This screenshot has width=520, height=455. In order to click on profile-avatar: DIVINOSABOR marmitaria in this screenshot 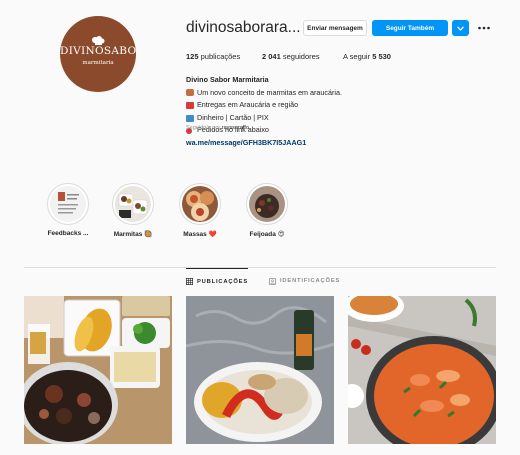, I will do `click(98, 54)`.